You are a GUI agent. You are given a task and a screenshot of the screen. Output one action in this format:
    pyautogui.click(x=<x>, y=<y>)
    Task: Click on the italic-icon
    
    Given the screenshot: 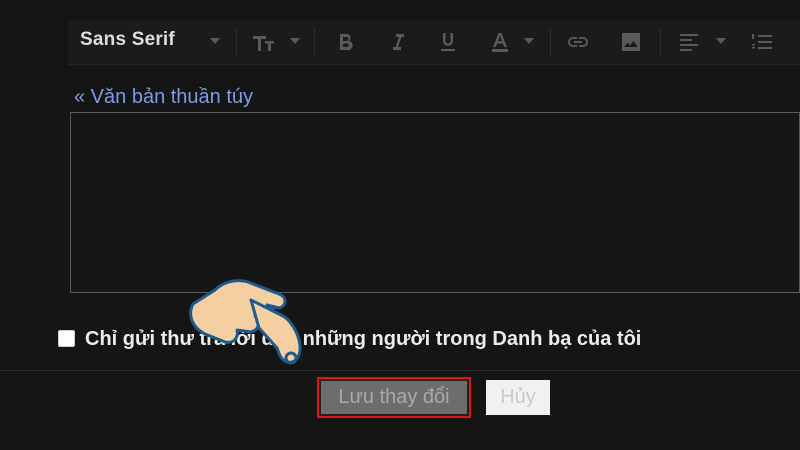 What is the action you would take?
    pyautogui.click(x=398, y=42)
    